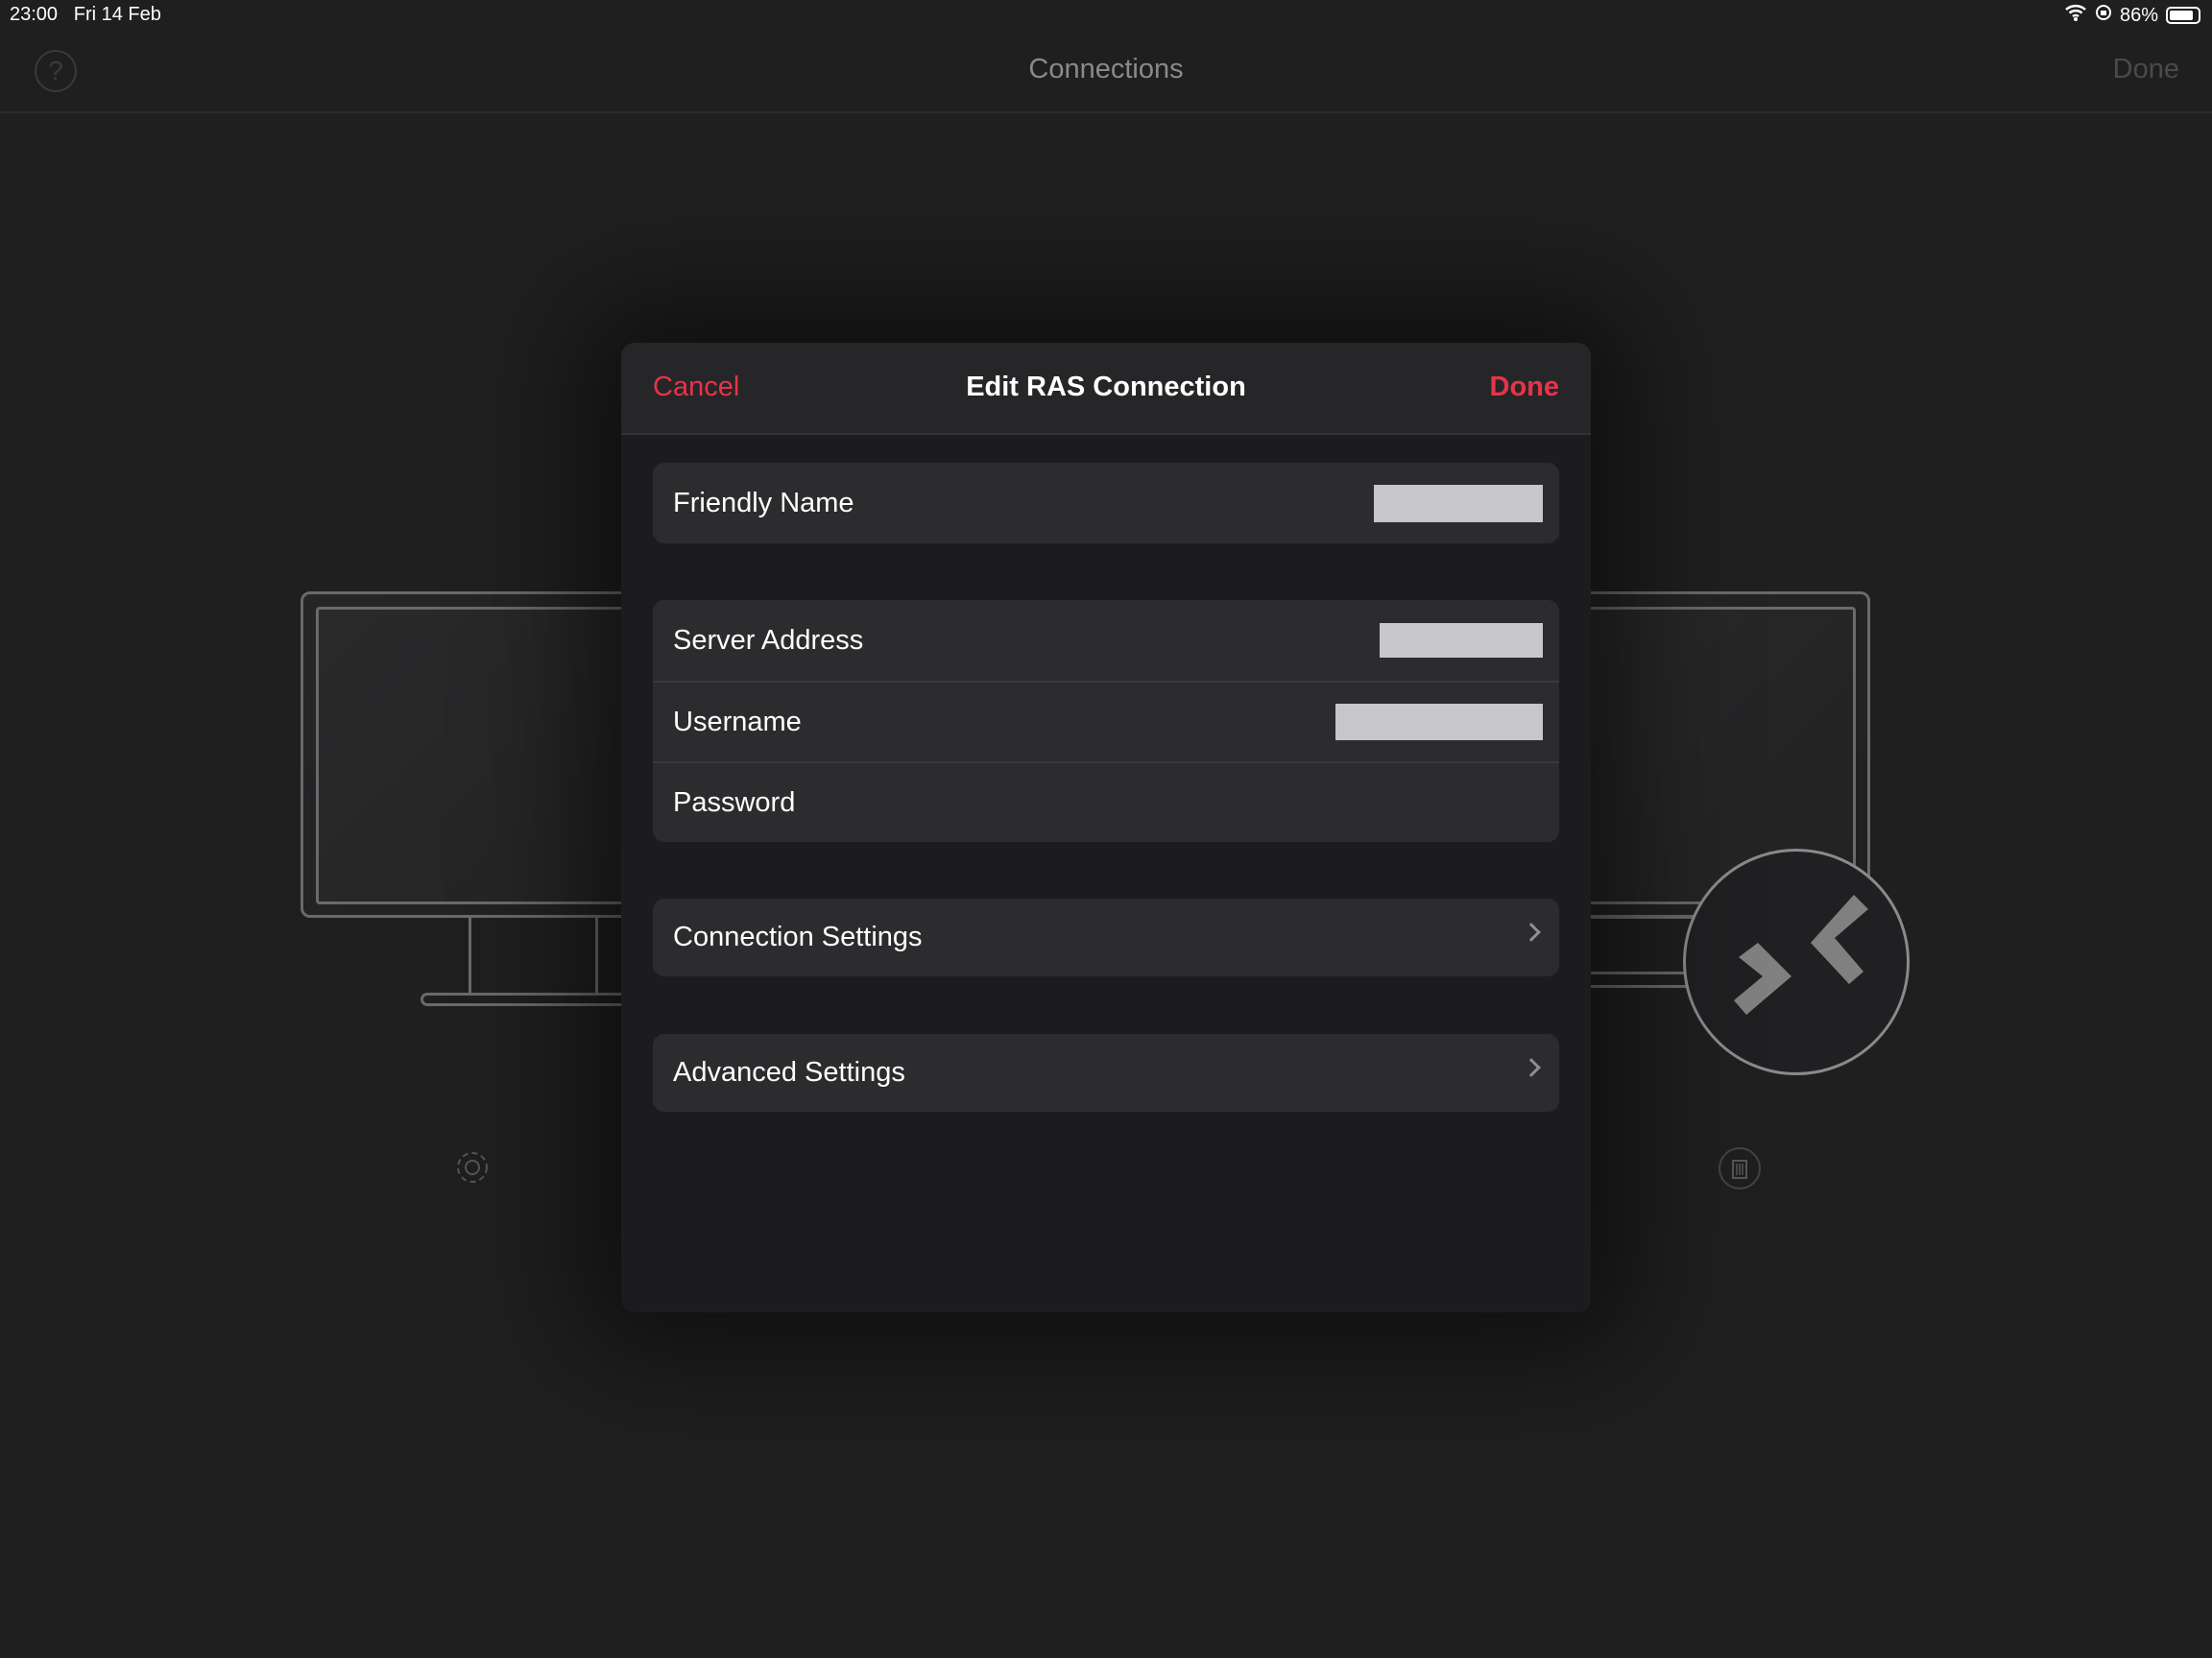  I want to click on server-address-value-redacted, so click(1462, 640).